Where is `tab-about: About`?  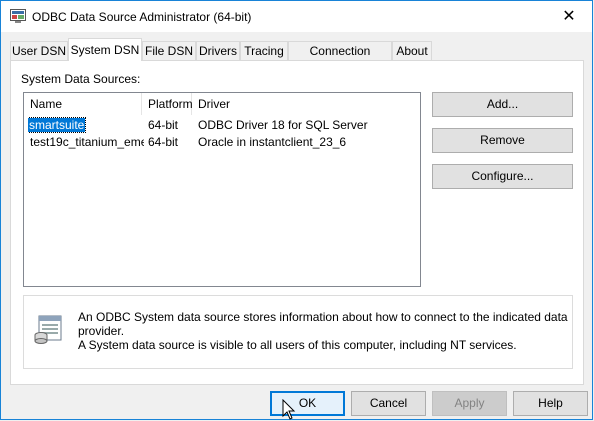 tab-about: About is located at coordinates (412, 50).